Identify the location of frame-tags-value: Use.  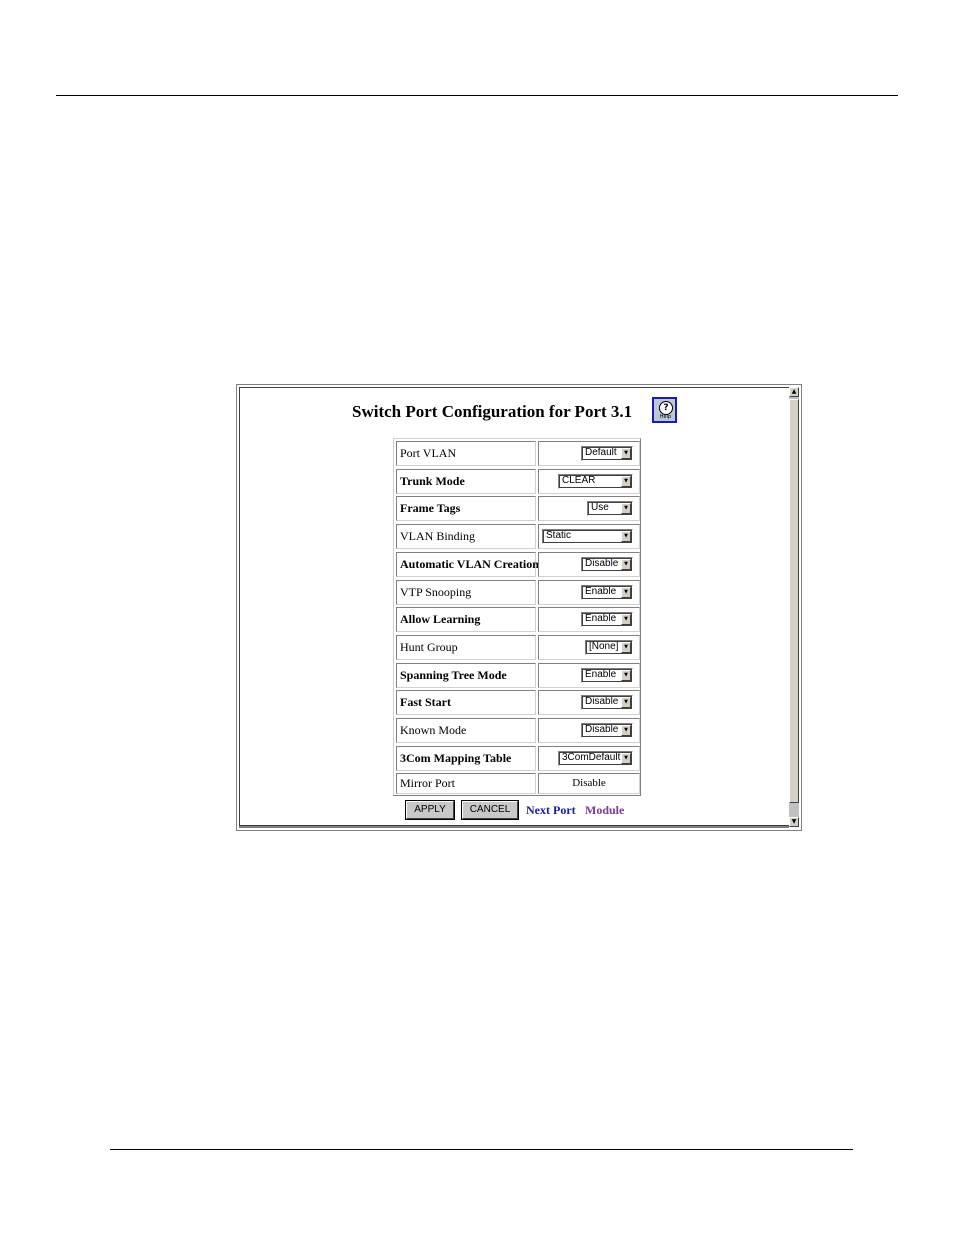
(600, 508).